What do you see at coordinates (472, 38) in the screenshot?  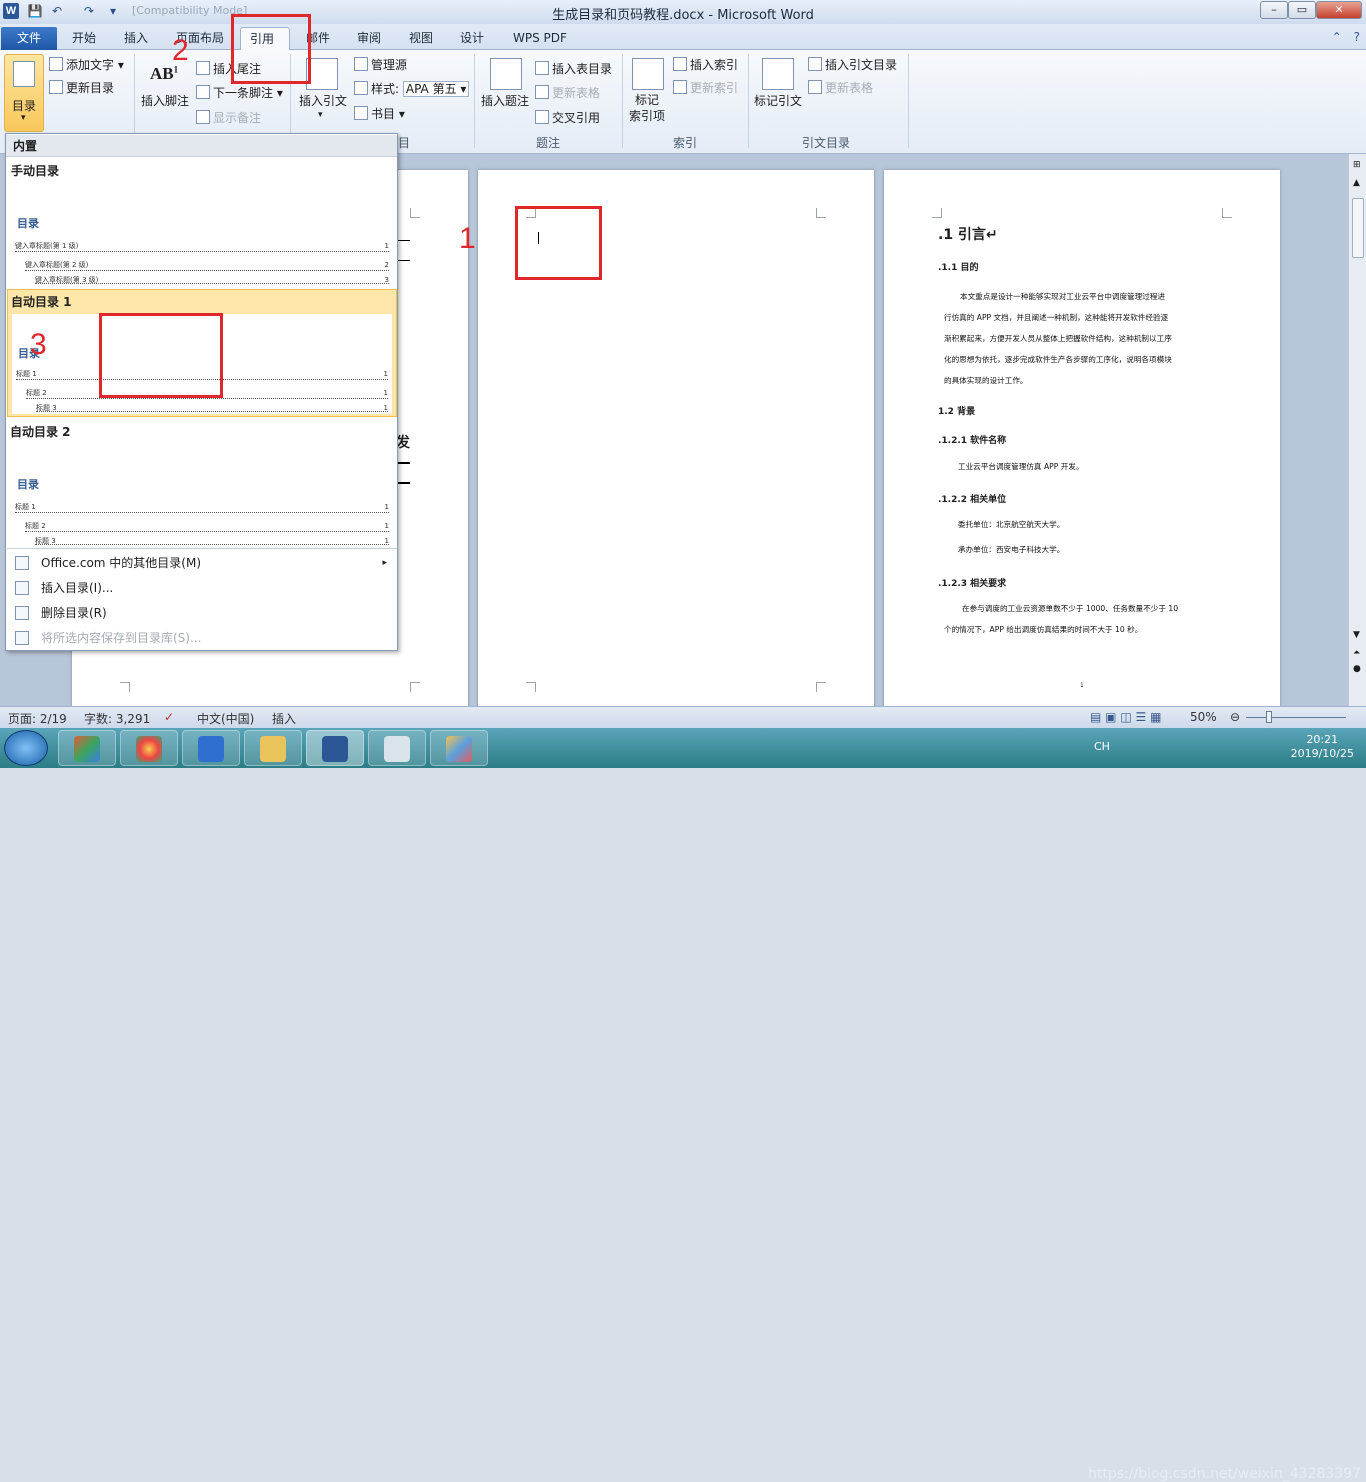 I see `tab-design: 设计` at bounding box center [472, 38].